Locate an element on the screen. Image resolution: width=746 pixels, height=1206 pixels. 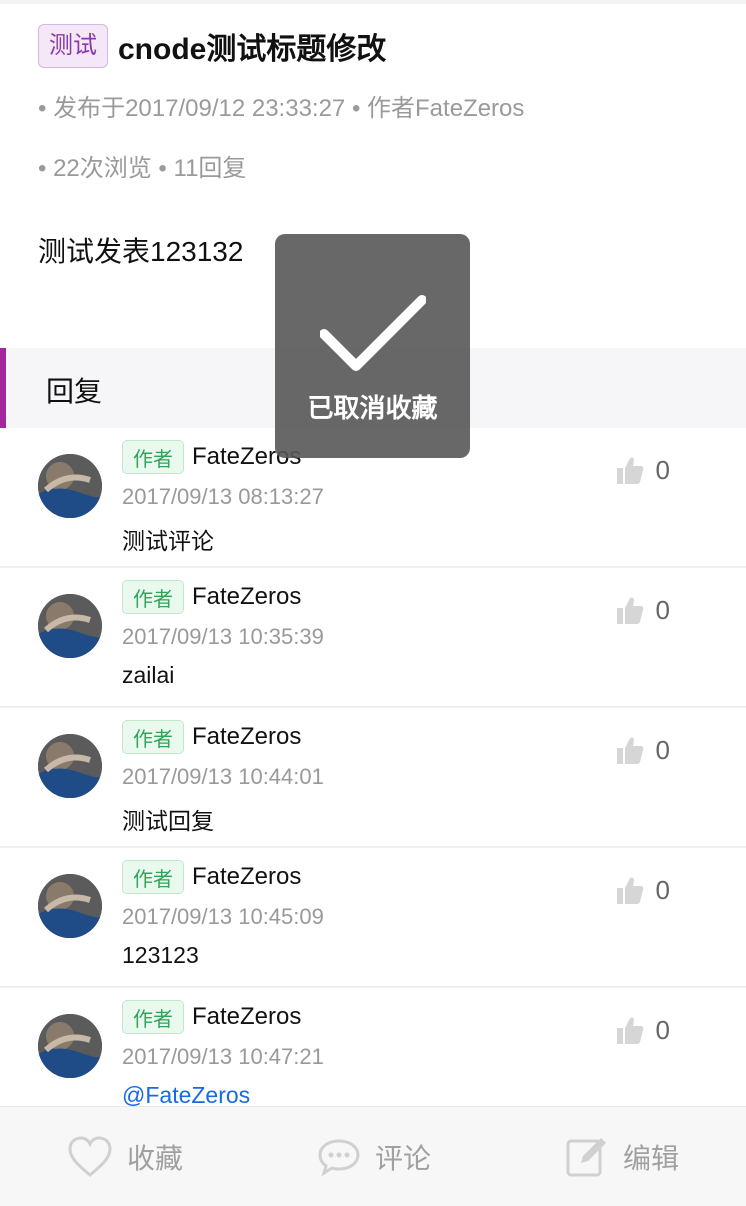
reply-time: 2017/09/13 10:44:01 is located at coordinates (223, 776).